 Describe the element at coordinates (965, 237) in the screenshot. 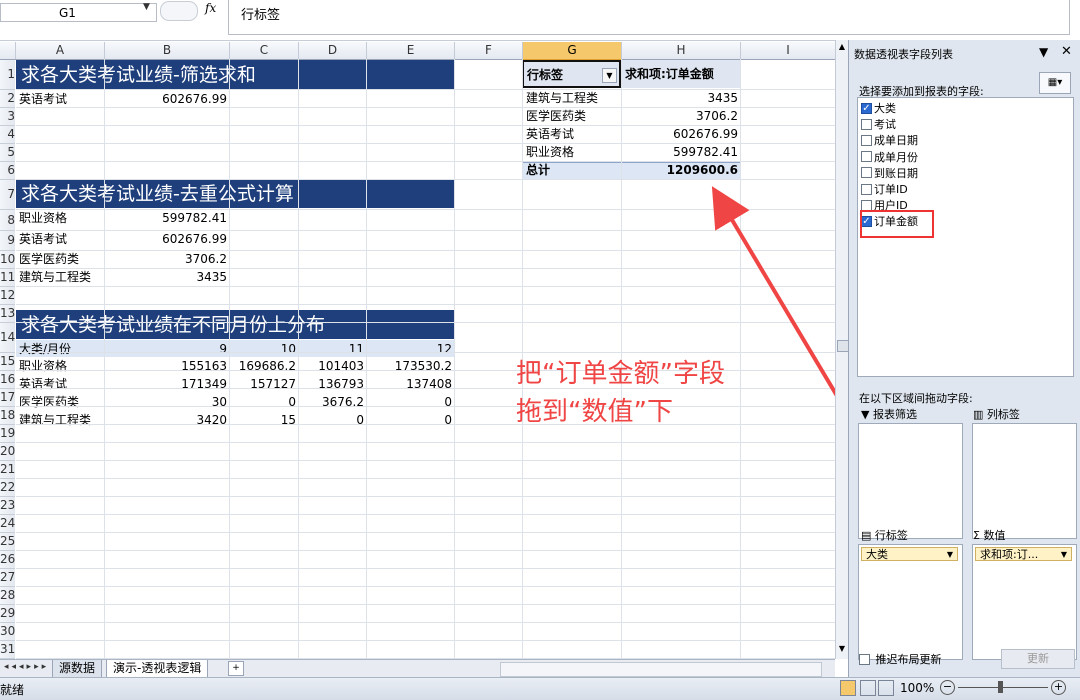

I see `field-list-box: ✓ 大类 考试 成单日期 成单月份 到账日期 订单ID 用户ID ✓ 订单金额` at that location.